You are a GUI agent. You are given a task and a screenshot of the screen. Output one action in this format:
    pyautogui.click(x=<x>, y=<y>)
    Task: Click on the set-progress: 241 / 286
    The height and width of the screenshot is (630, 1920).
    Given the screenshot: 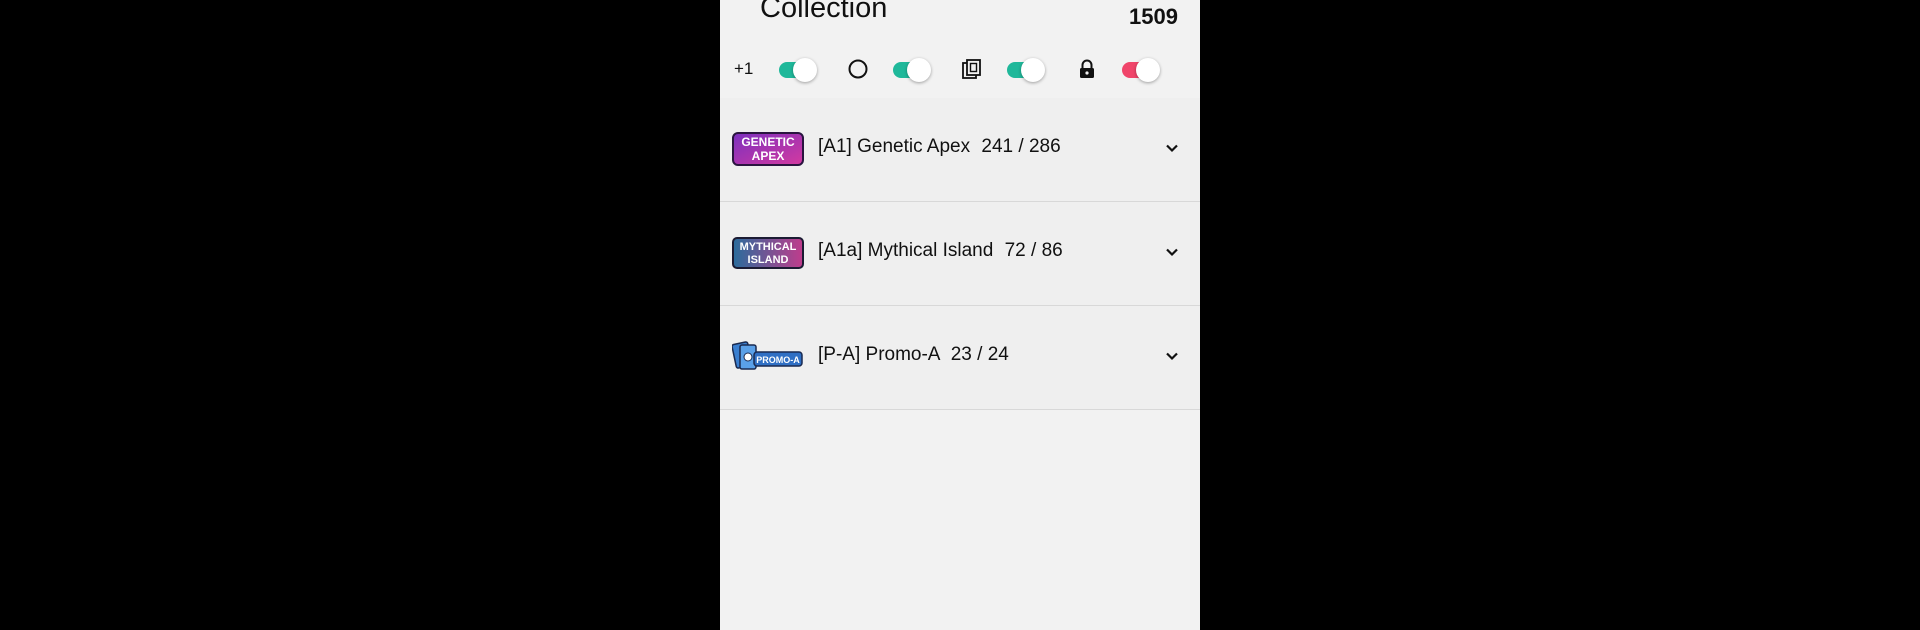 What is the action you would take?
    pyautogui.click(x=1021, y=146)
    